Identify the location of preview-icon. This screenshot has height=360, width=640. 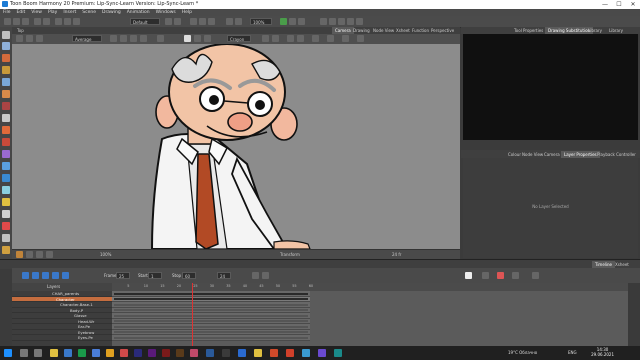
(238, 21).